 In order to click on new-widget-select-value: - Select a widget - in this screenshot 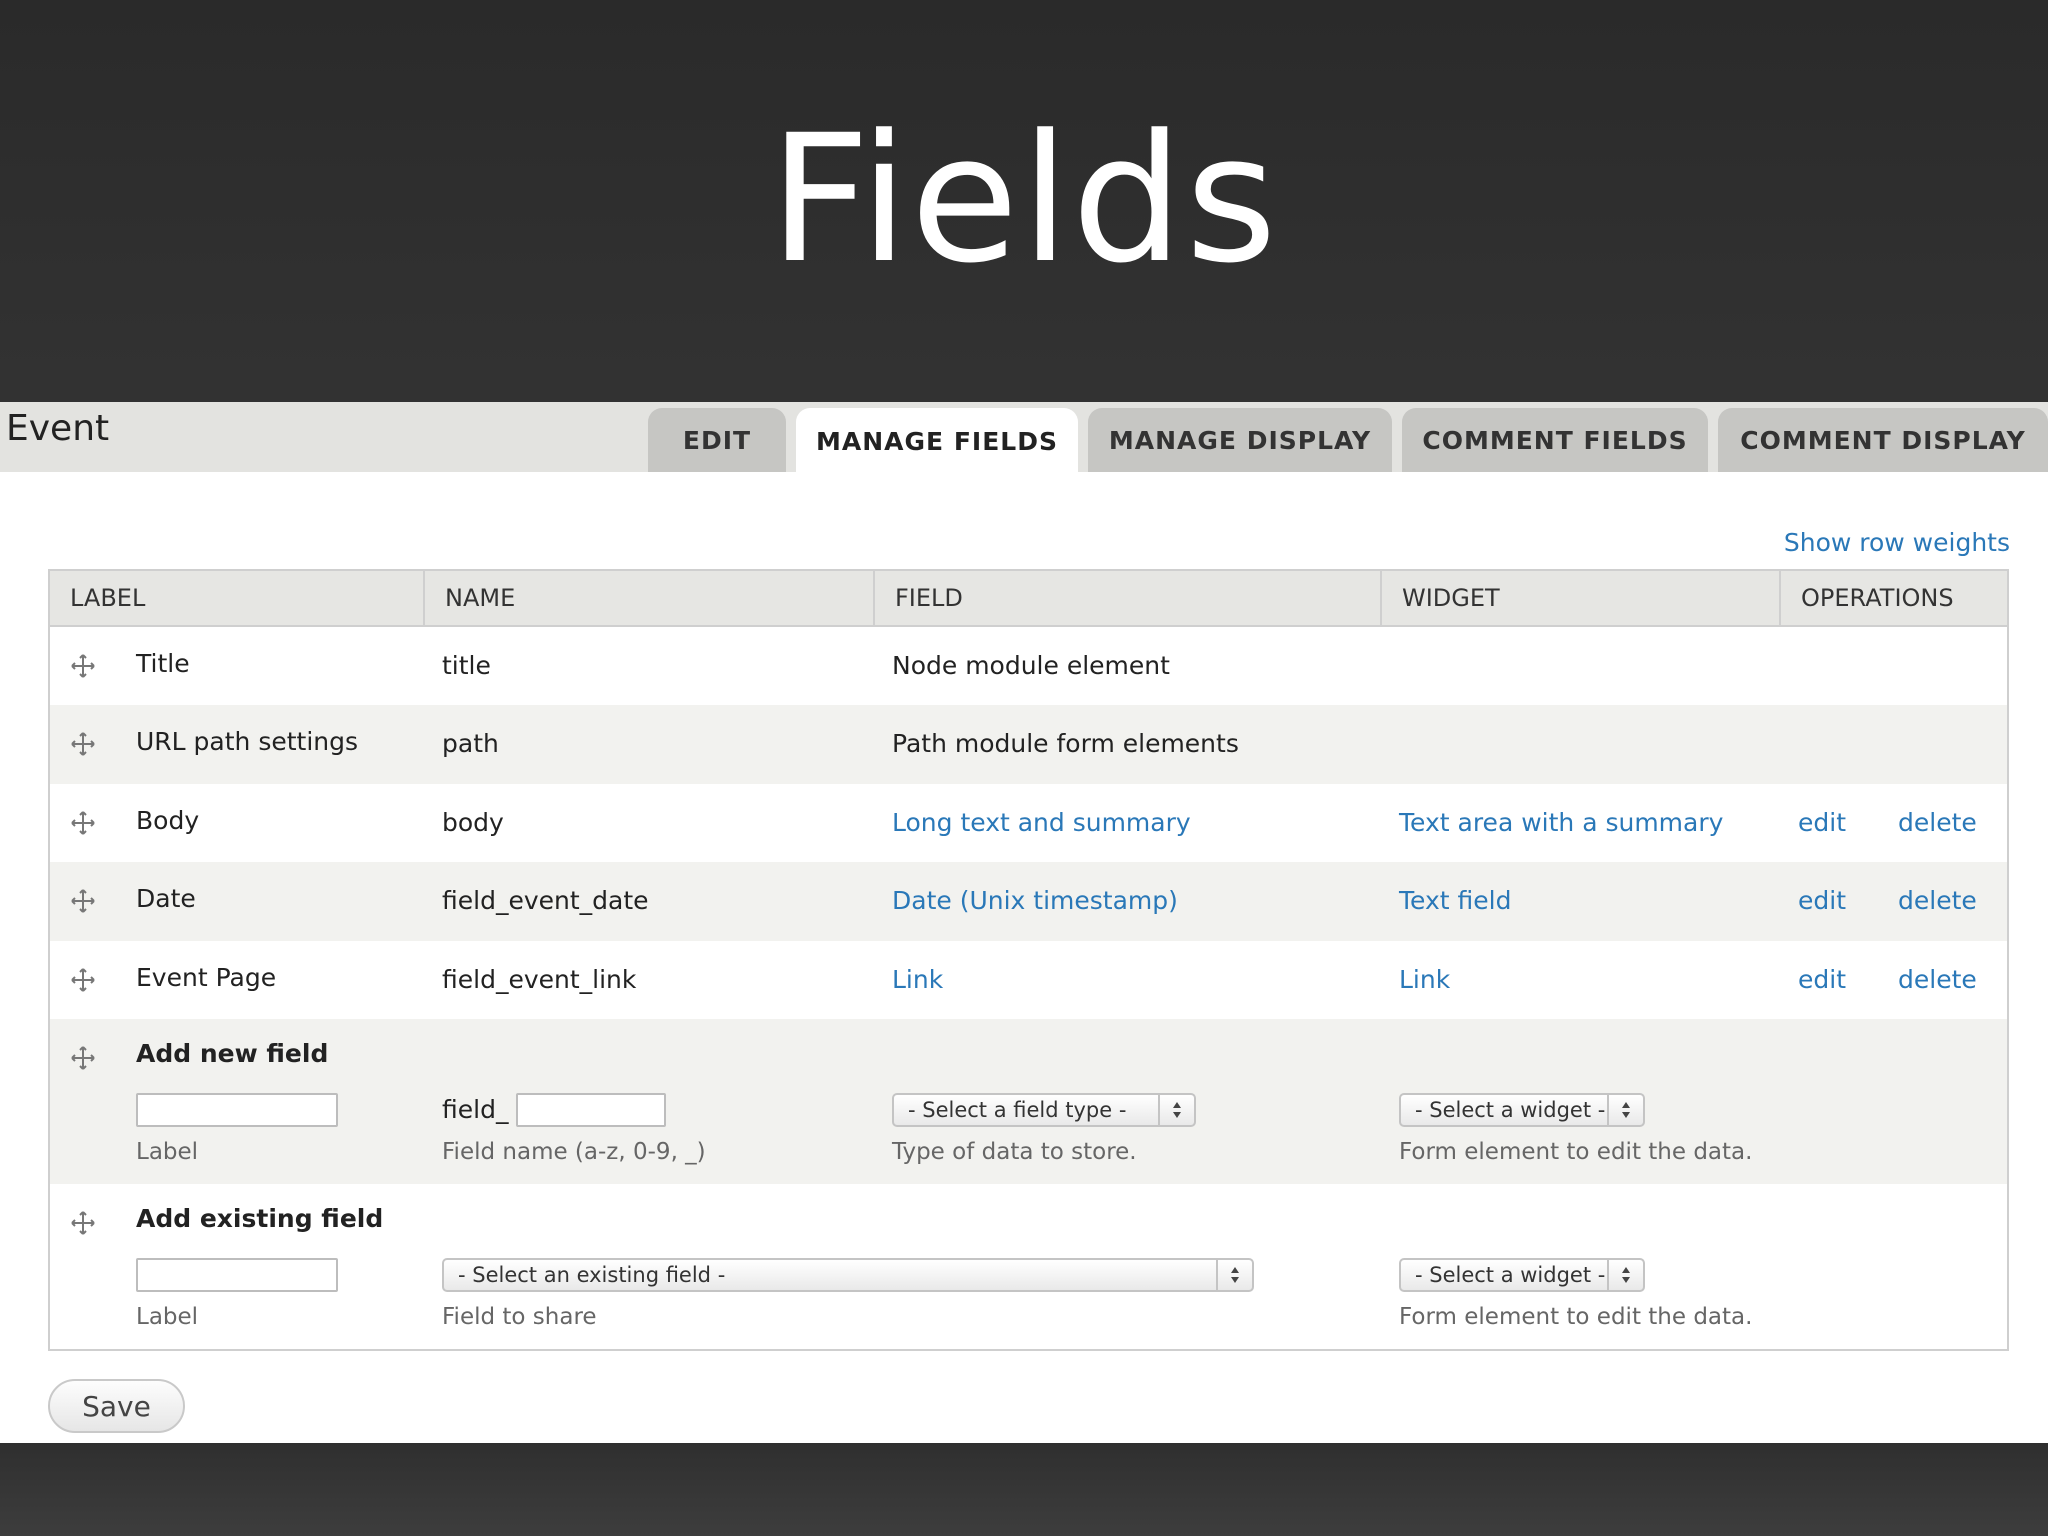, I will do `click(1510, 1110)`.